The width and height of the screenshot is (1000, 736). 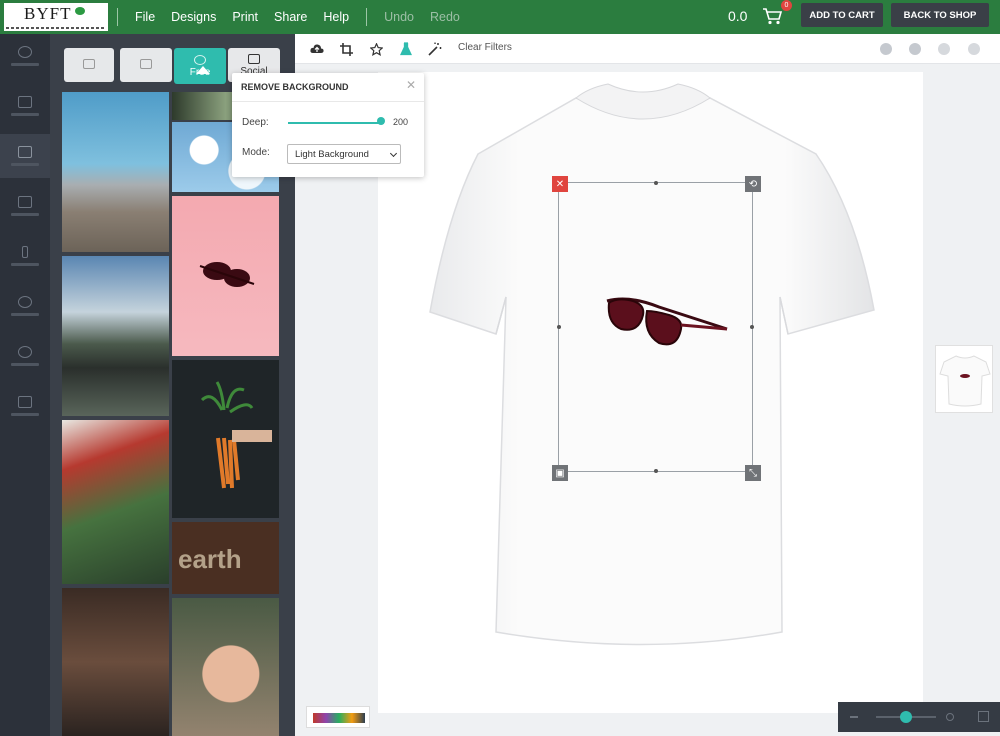 I want to click on svg-text: earth, so click(x=210, y=559).